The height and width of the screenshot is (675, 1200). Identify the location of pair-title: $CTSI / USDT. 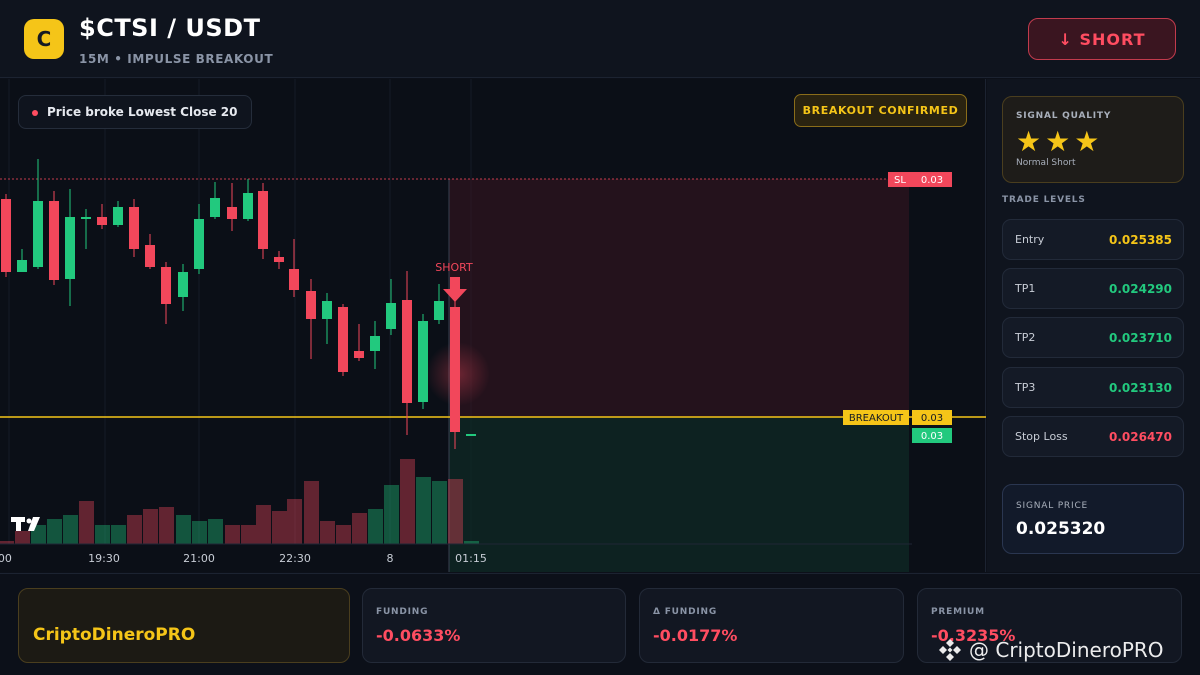
(170, 28).